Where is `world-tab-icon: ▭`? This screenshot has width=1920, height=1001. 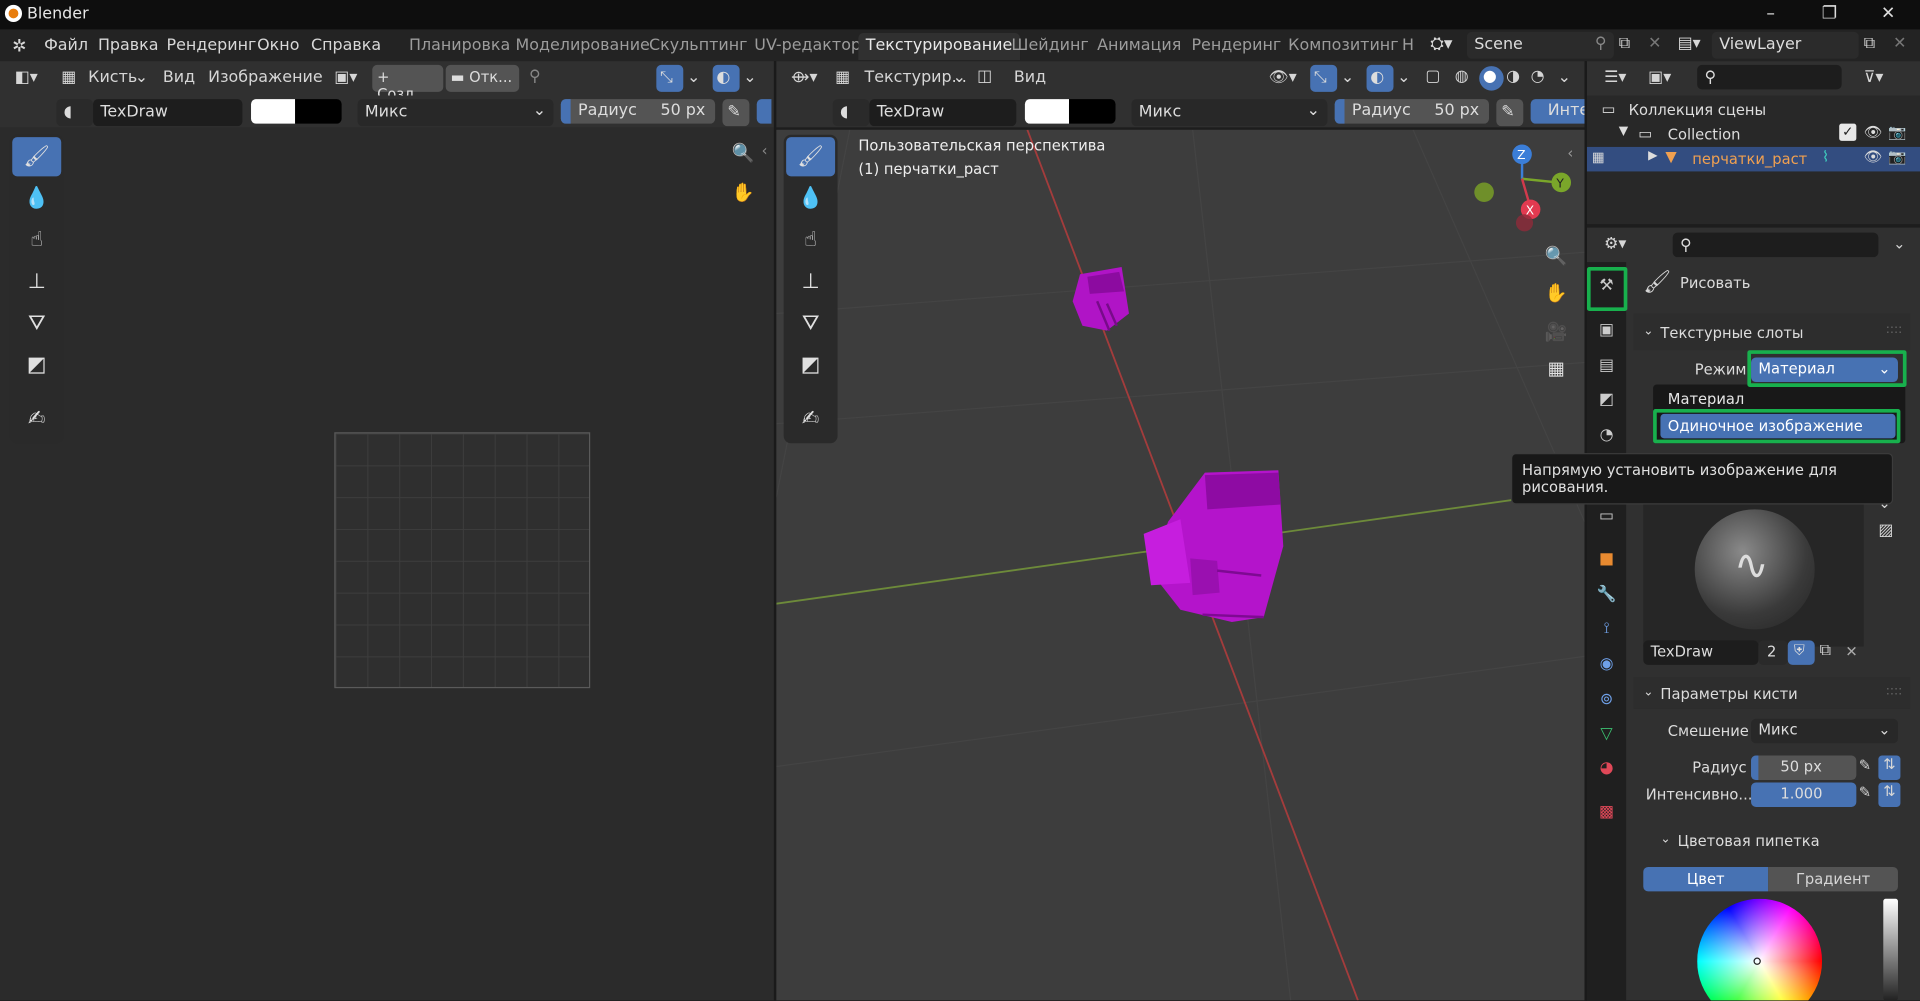 world-tab-icon: ▭ is located at coordinates (1606, 516).